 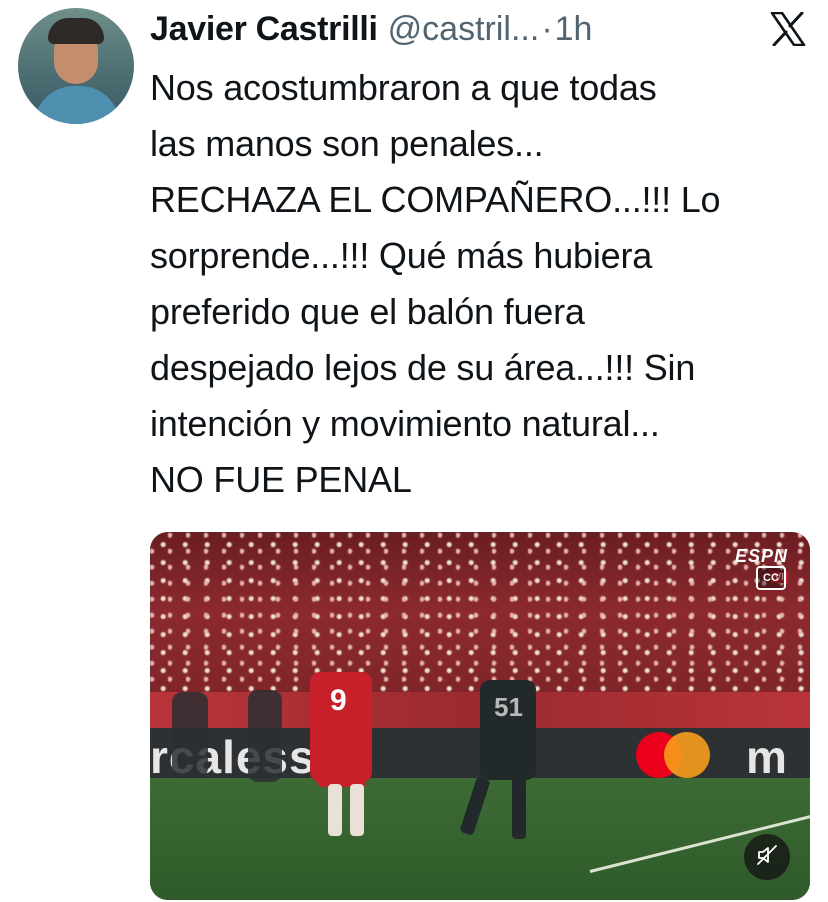 What do you see at coordinates (76, 31) in the screenshot?
I see `avatar-hair` at bounding box center [76, 31].